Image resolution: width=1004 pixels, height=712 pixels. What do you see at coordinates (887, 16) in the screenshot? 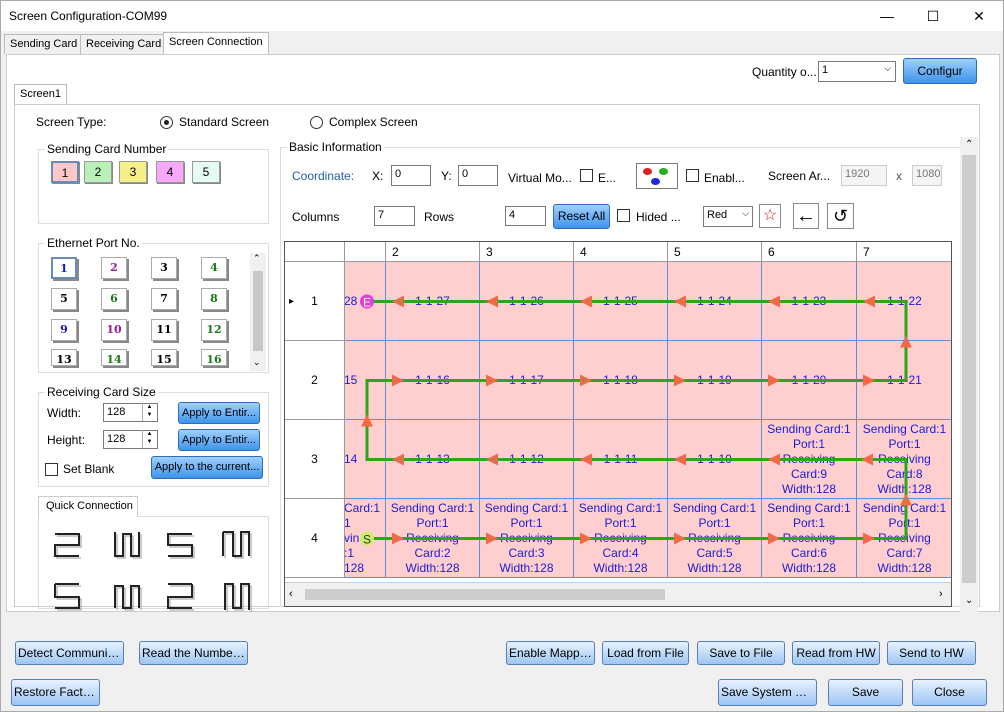
I see `minimize-button: —` at bounding box center [887, 16].